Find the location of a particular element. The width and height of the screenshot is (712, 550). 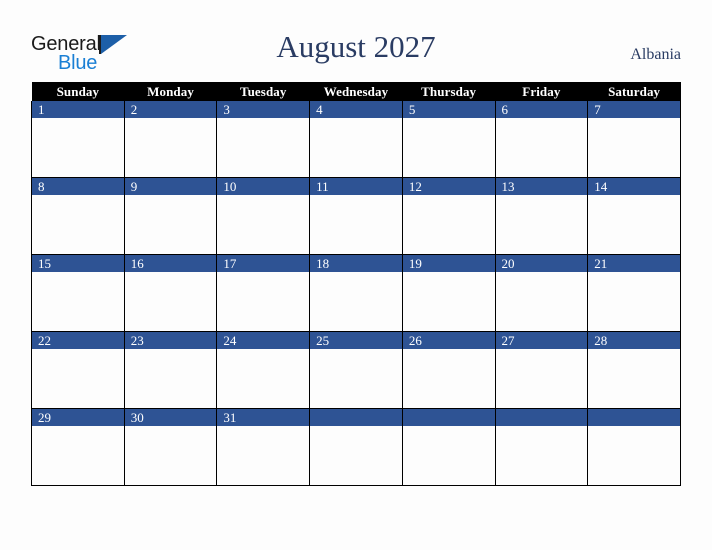

day-cell: 29 is located at coordinates (78, 447).